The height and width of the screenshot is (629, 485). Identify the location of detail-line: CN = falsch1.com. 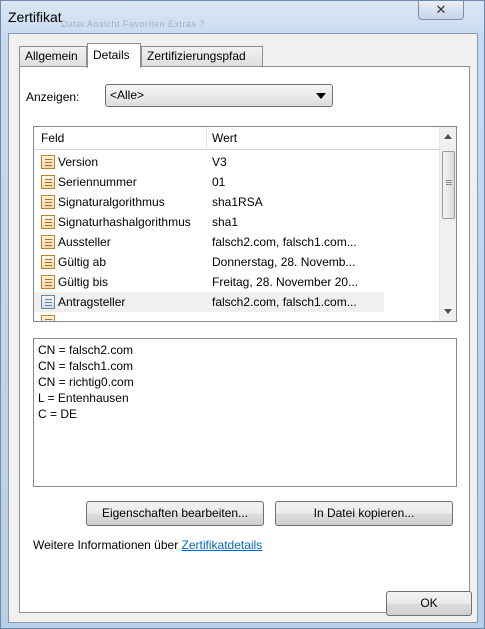
(86, 366).